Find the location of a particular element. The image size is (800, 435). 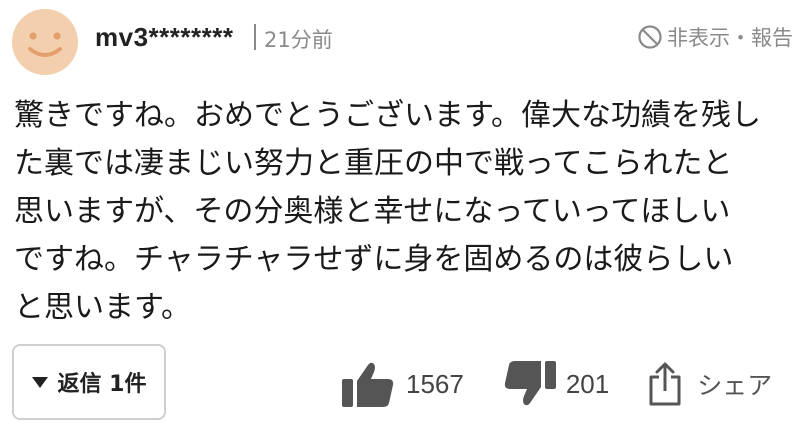

like-count: 1567 is located at coordinates (435, 383).